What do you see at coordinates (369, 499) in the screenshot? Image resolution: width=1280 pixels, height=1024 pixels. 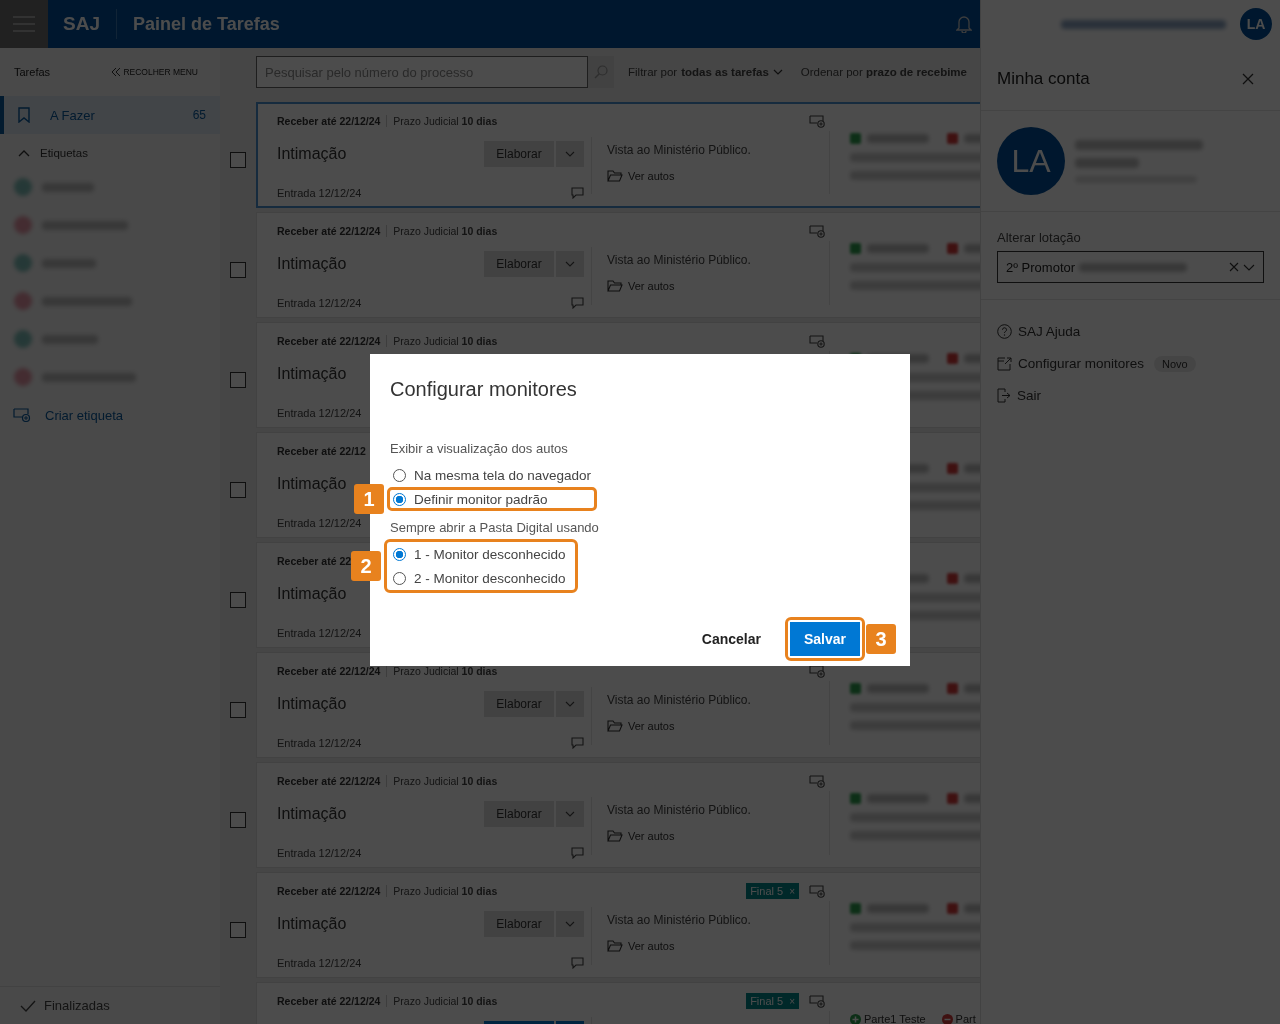 I see `callout-badge: 1` at bounding box center [369, 499].